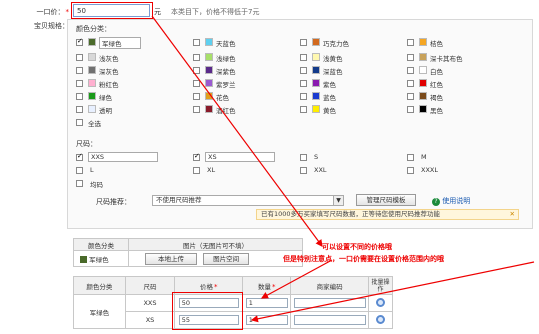  What do you see at coordinates (296, 279) in the screenshot?
I see `arrow-note-to-table` at bounding box center [296, 279].